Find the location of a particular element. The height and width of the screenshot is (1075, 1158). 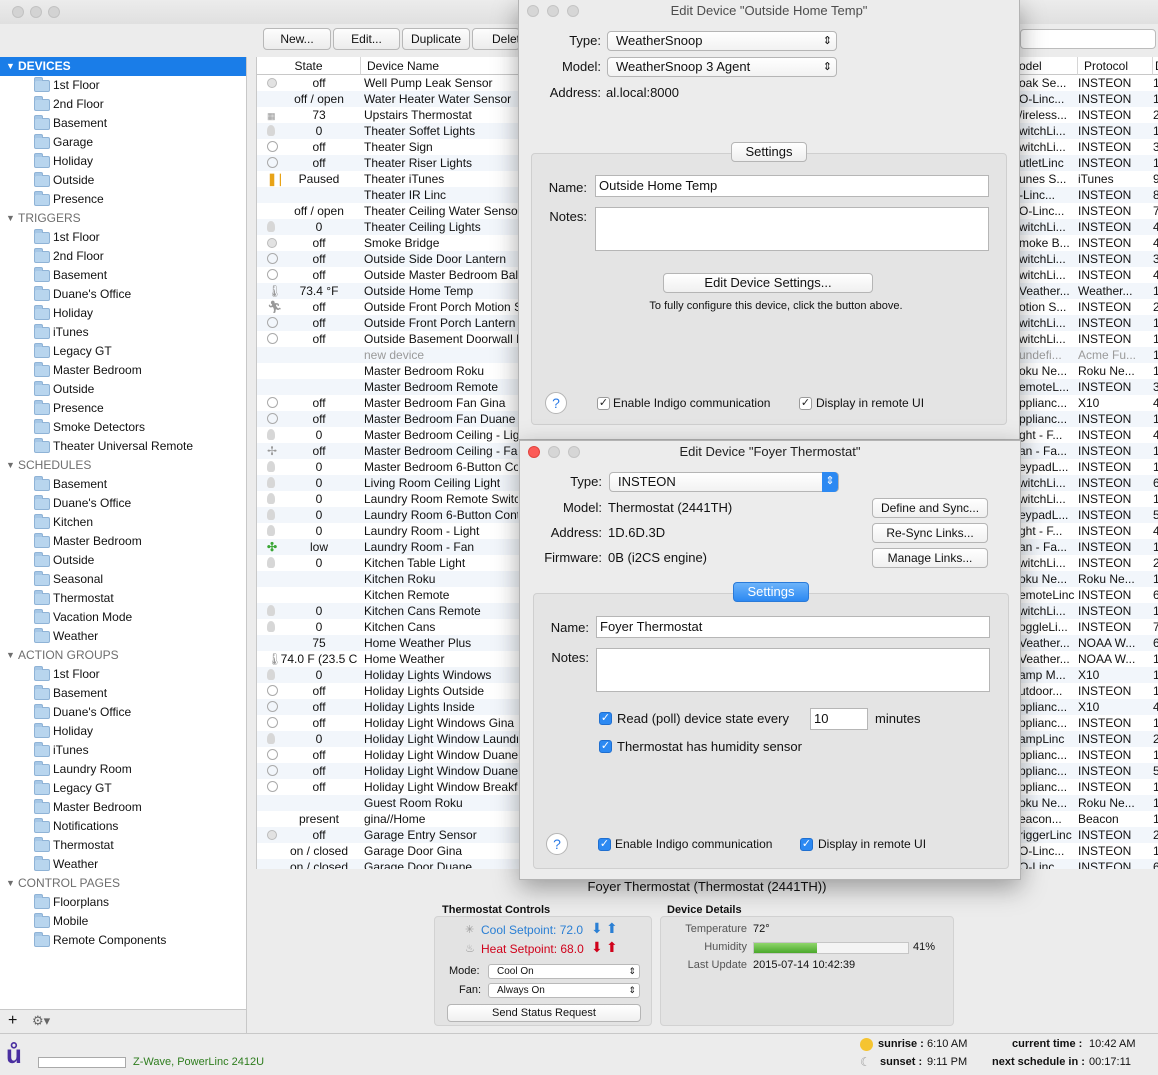

search-input is located at coordinates (1088, 39).